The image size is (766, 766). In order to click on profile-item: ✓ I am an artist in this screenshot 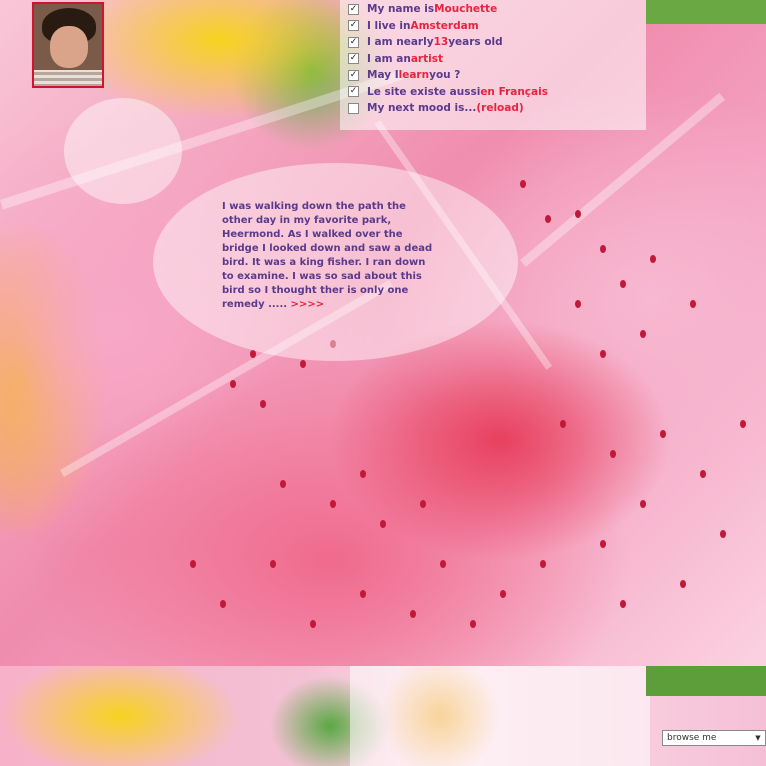, I will do `click(448, 59)`.